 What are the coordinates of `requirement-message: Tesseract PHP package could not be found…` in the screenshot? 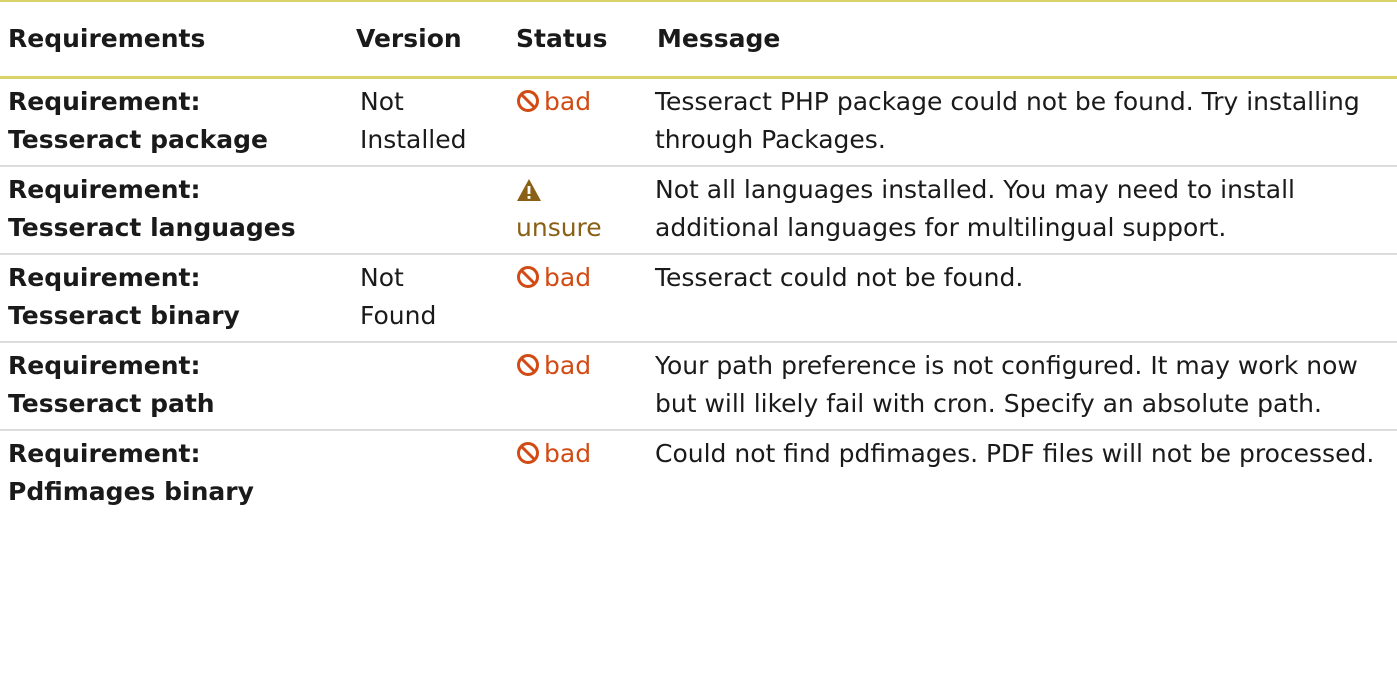 It's located at (1007, 120).